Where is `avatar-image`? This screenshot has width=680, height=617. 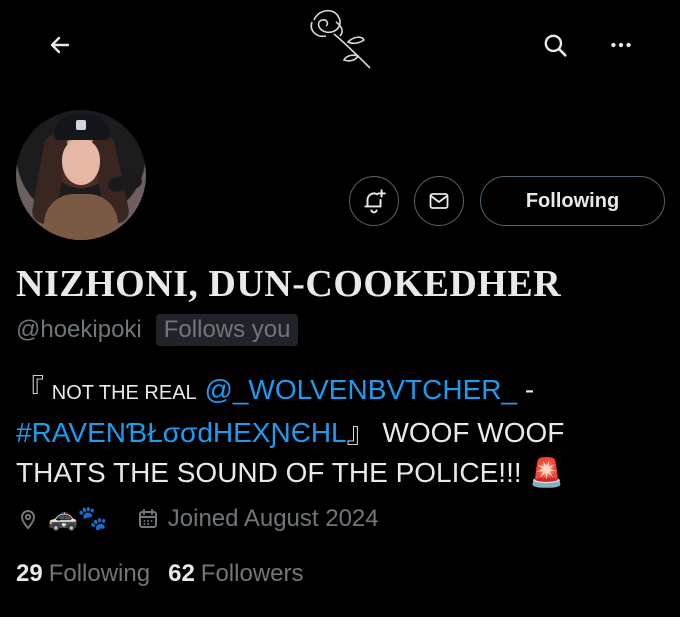
avatar-image is located at coordinates (81, 175).